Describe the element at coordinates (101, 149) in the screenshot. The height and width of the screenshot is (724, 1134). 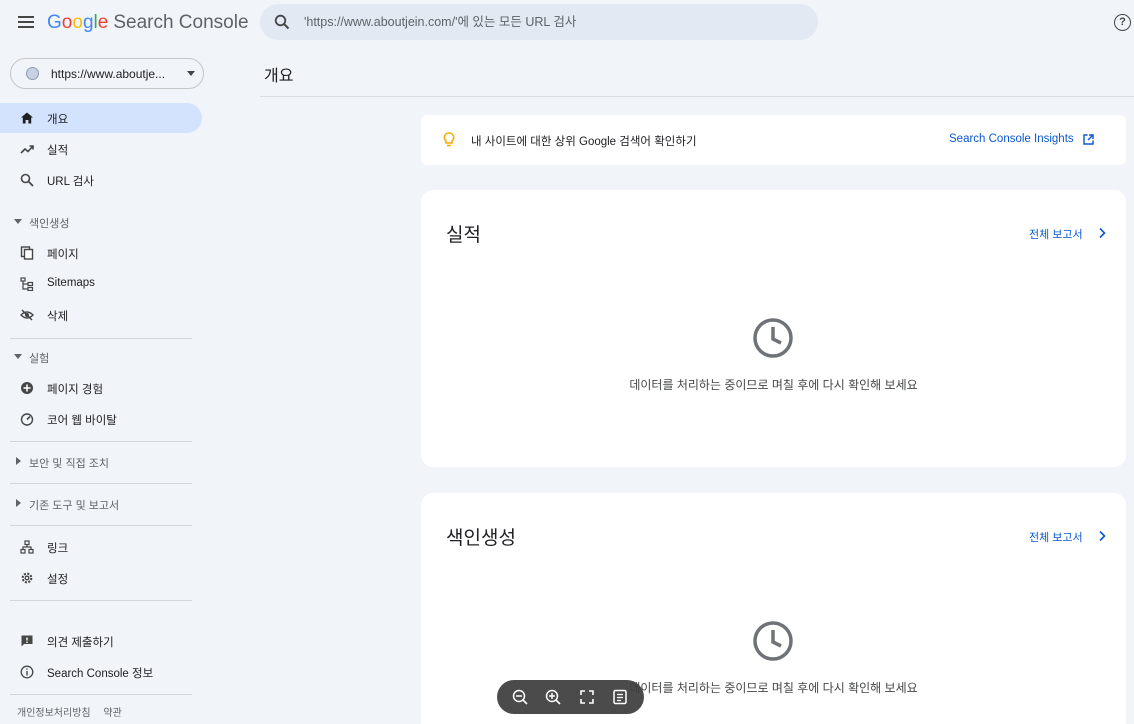
I see `sidebar-item-performance: 실적` at that location.